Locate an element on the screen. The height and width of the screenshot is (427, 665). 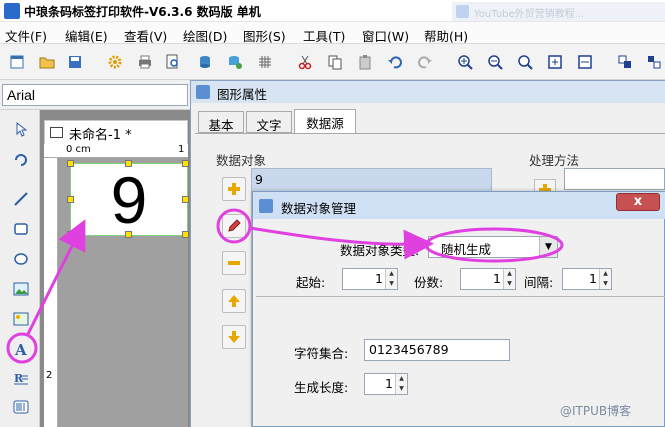
database-connect-icon is located at coordinates (235, 62).